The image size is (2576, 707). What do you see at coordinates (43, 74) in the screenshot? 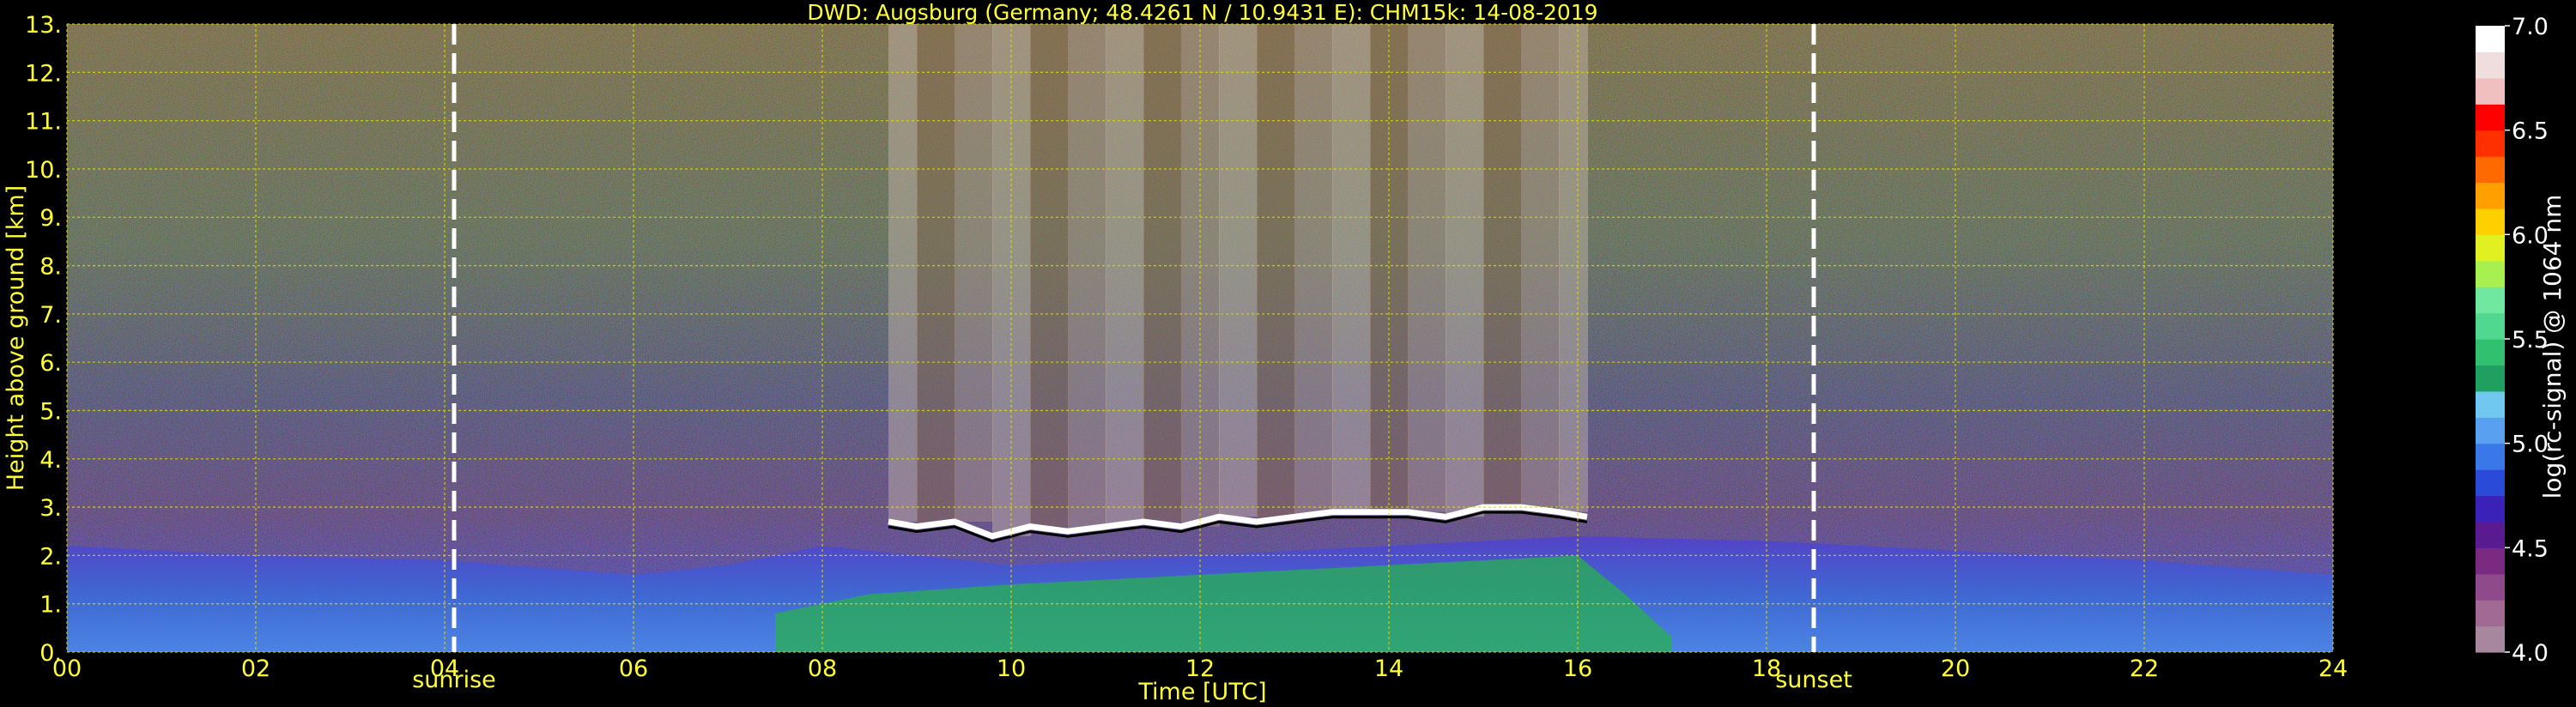
I see `y-tick-label: 12.` at bounding box center [43, 74].